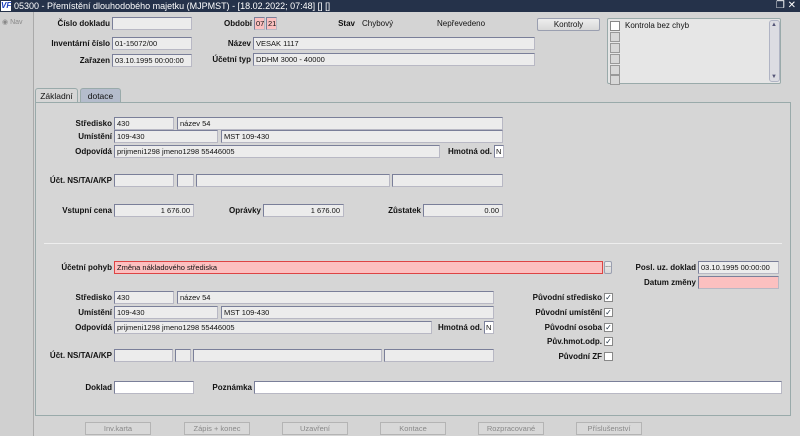 Image resolution: width=800 pixels, height=436 pixels. What do you see at coordinates (144, 123) in the screenshot?
I see `stredisko-code-field: 430` at bounding box center [144, 123].